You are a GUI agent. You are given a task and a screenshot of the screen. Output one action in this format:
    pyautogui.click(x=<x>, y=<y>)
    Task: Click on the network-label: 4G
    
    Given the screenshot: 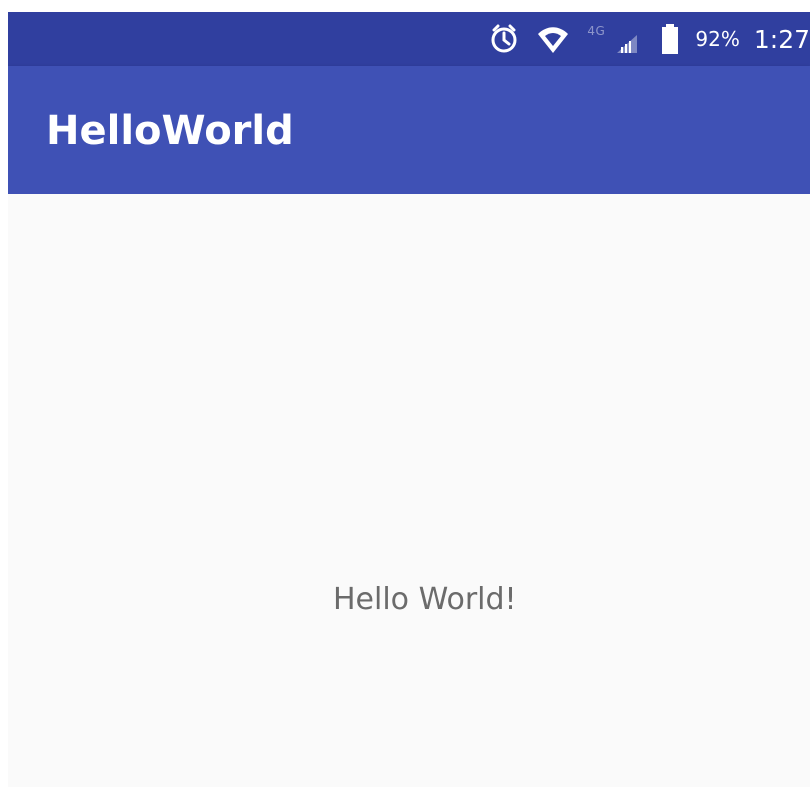 What is the action you would take?
    pyautogui.click(x=596, y=31)
    